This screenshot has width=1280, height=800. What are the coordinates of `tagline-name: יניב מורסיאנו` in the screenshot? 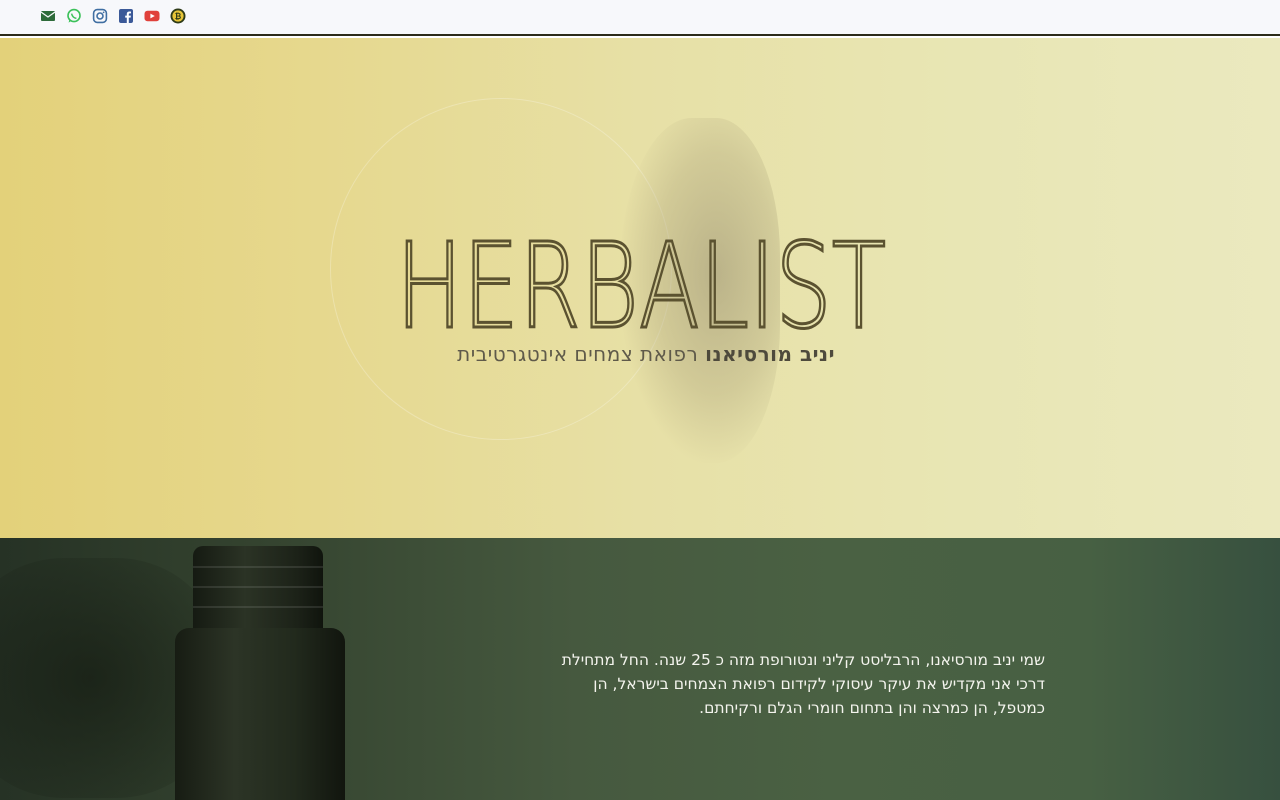 It's located at (770, 354).